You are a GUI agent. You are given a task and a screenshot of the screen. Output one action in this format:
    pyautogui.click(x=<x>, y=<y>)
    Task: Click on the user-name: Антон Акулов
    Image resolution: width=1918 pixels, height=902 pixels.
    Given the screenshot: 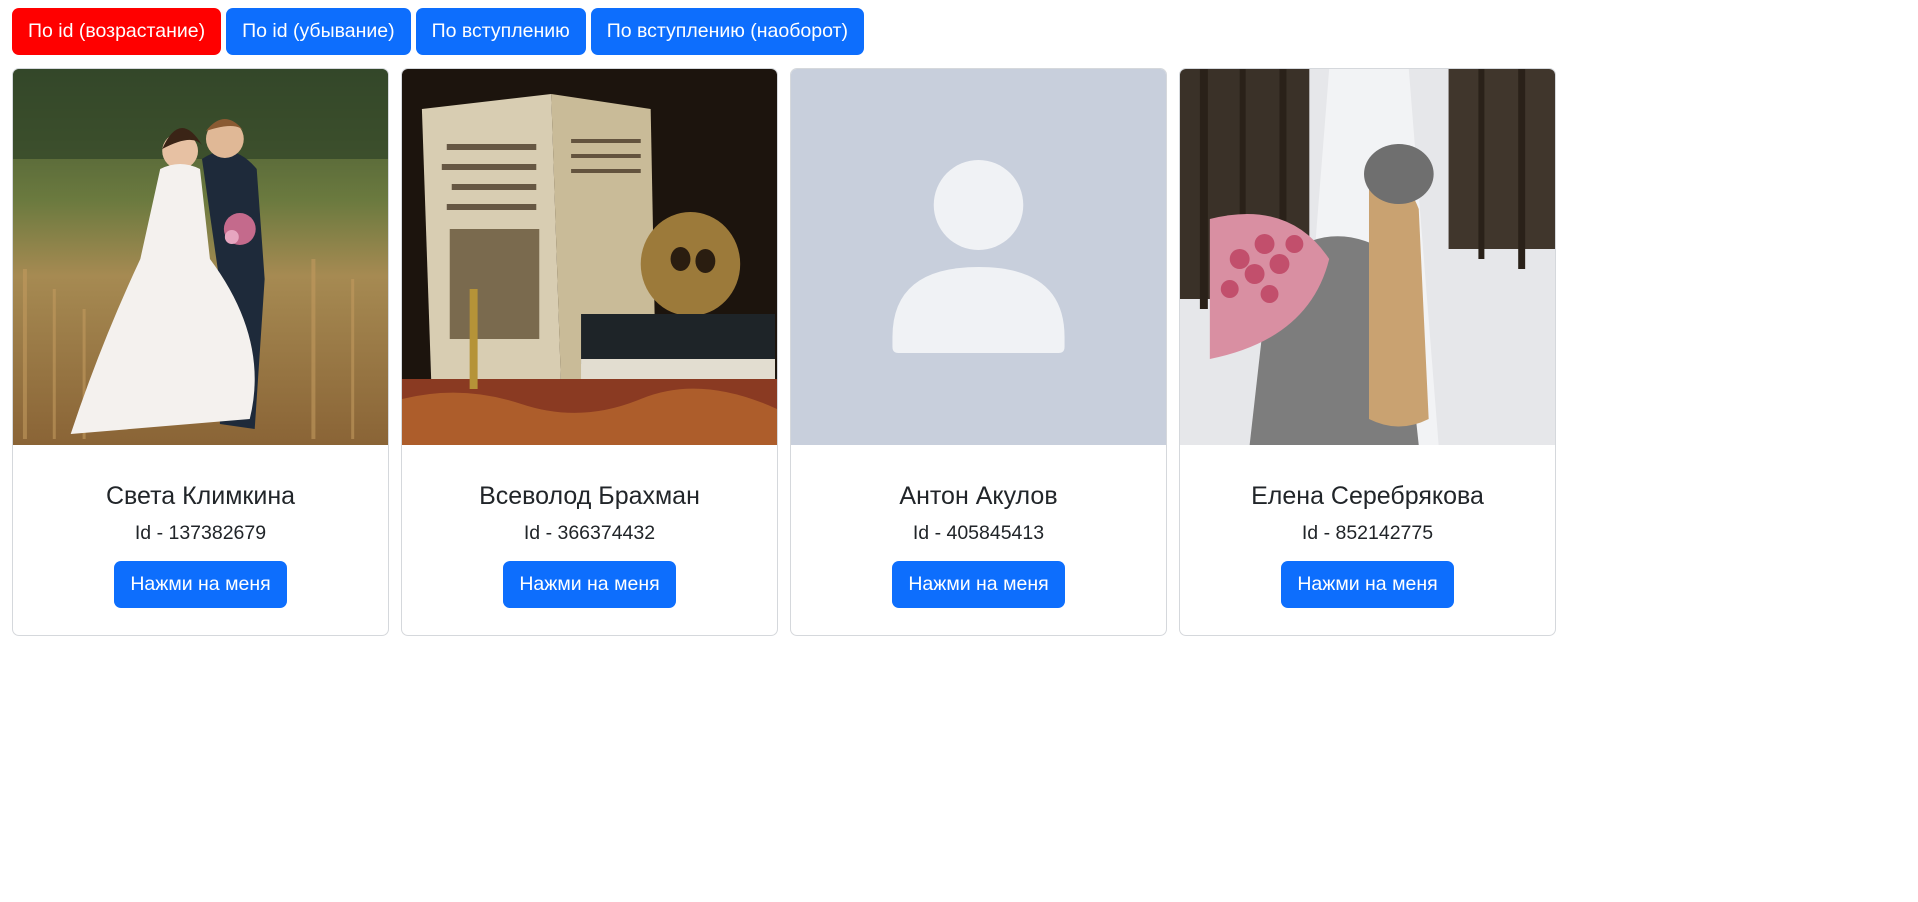 What is the action you would take?
    pyautogui.click(x=978, y=496)
    